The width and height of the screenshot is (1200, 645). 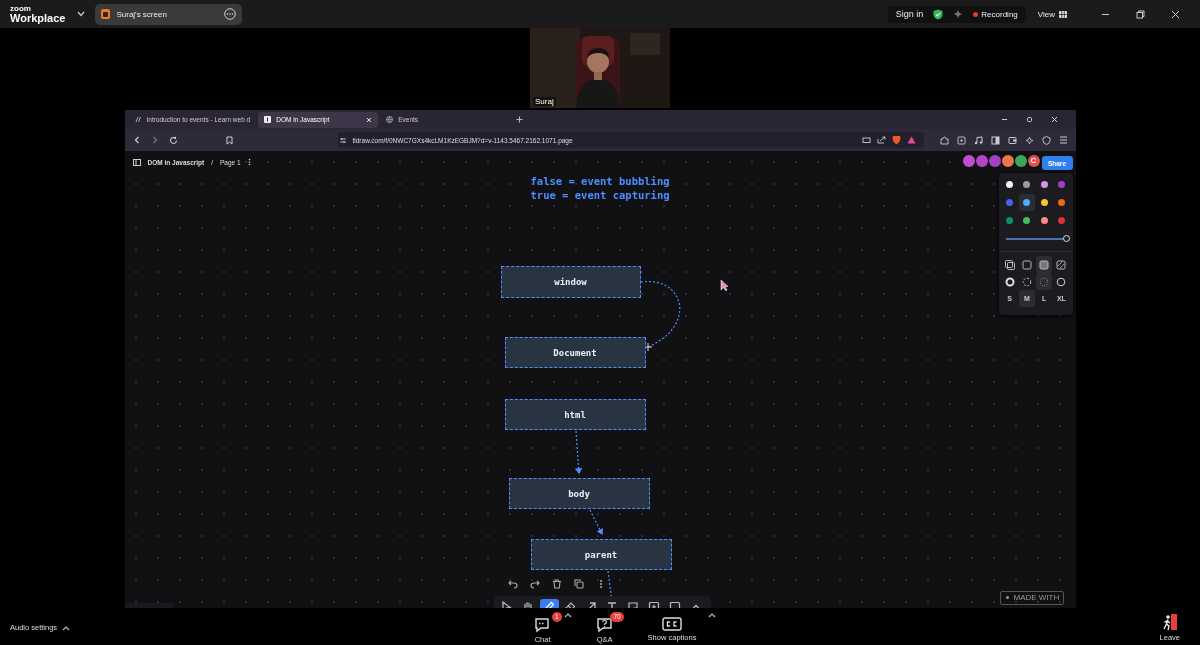 What do you see at coordinates (1033, 161) in the screenshot?
I see `collaborator-avatar: C` at bounding box center [1033, 161].